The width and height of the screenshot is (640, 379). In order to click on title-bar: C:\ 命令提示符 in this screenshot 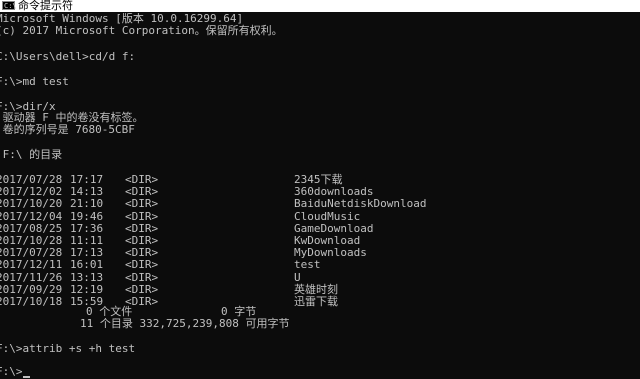, I will do `click(320, 6)`.